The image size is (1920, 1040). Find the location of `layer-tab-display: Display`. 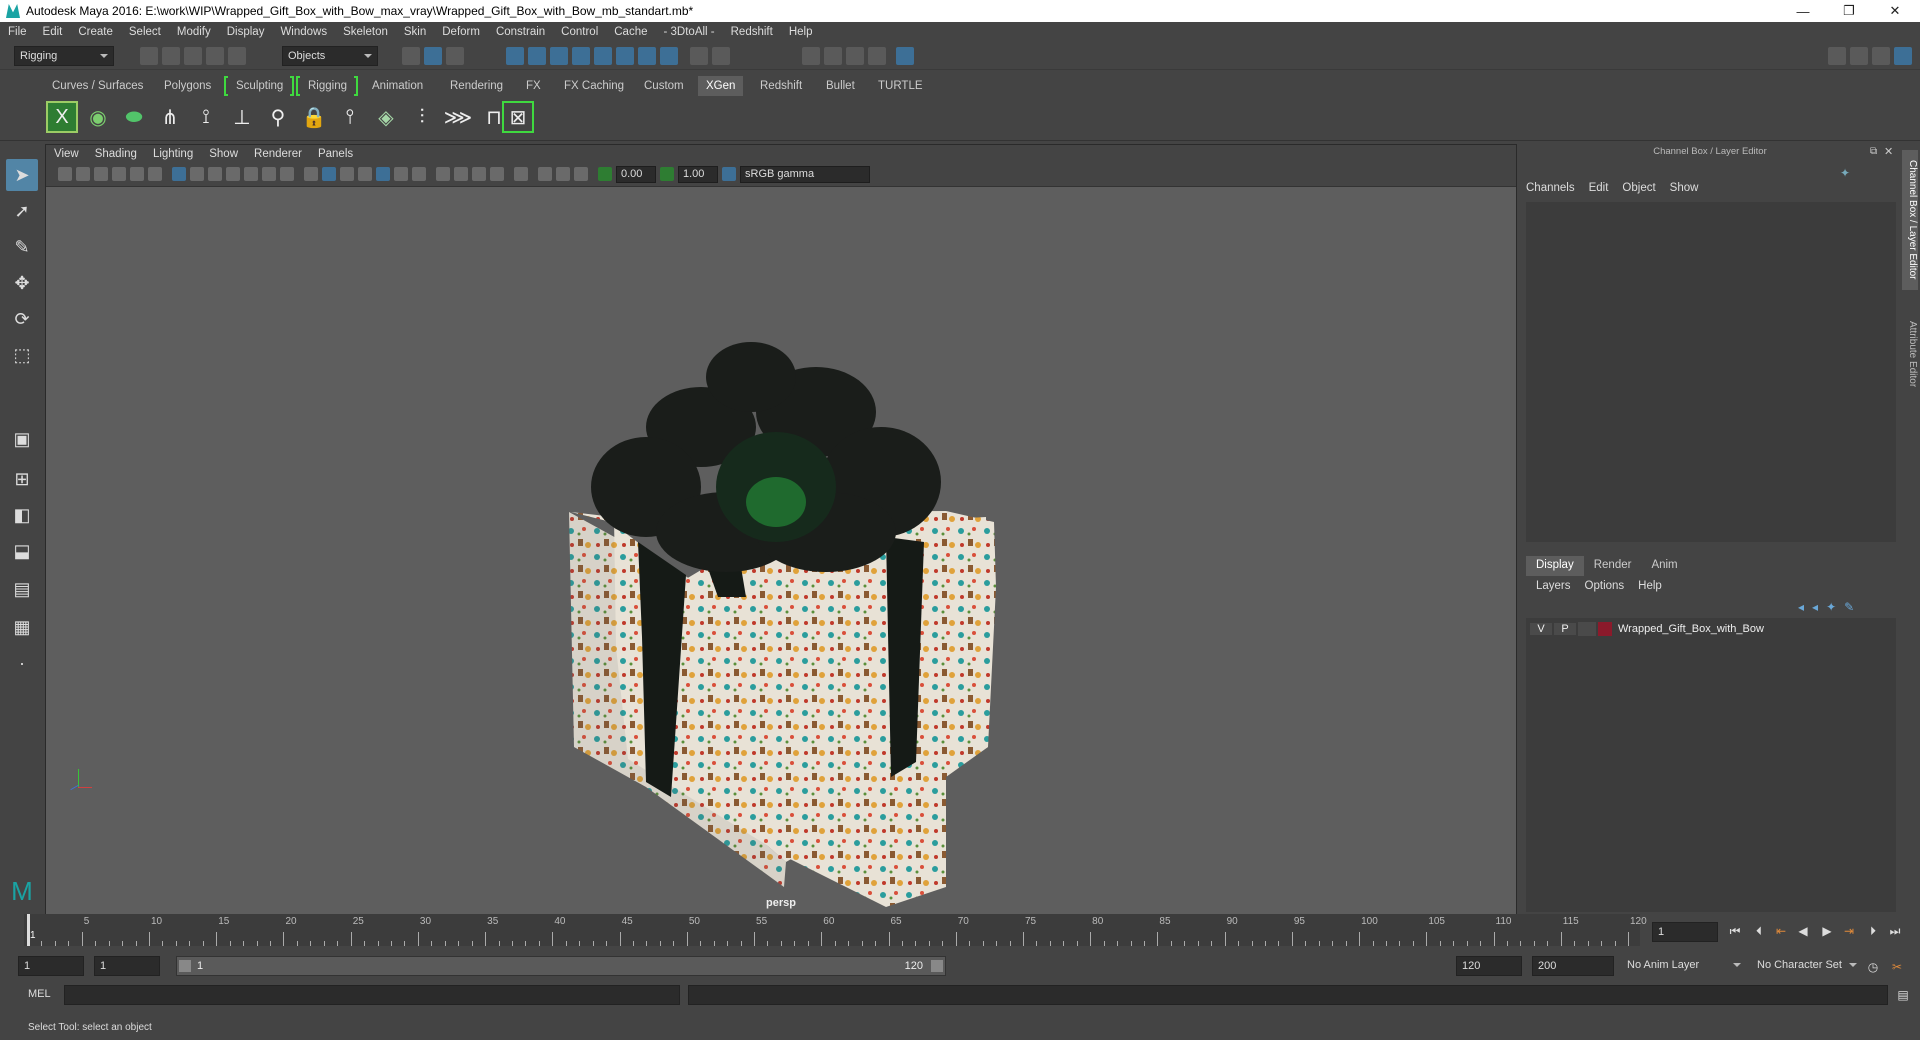

layer-tab-display: Display is located at coordinates (1555, 566).